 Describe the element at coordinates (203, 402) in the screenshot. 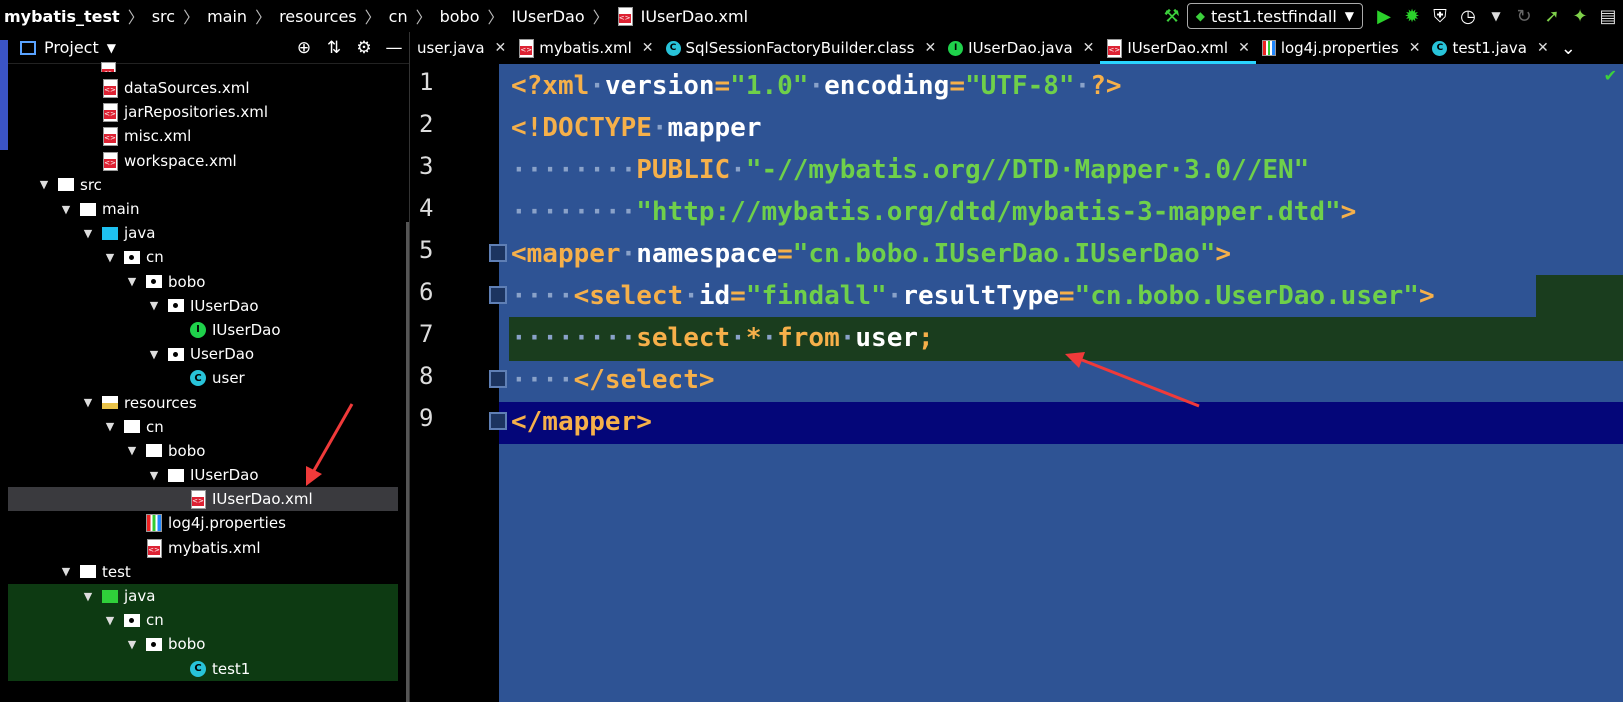

I see `tree-item: ▼ resources` at that location.